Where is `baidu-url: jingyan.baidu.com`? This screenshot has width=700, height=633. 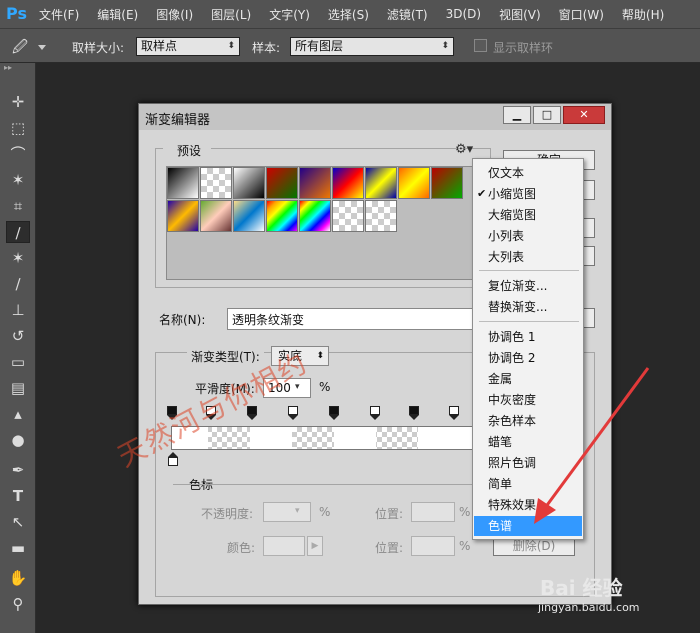
baidu-url: jingyan.baidu.com is located at coordinates (589, 607).